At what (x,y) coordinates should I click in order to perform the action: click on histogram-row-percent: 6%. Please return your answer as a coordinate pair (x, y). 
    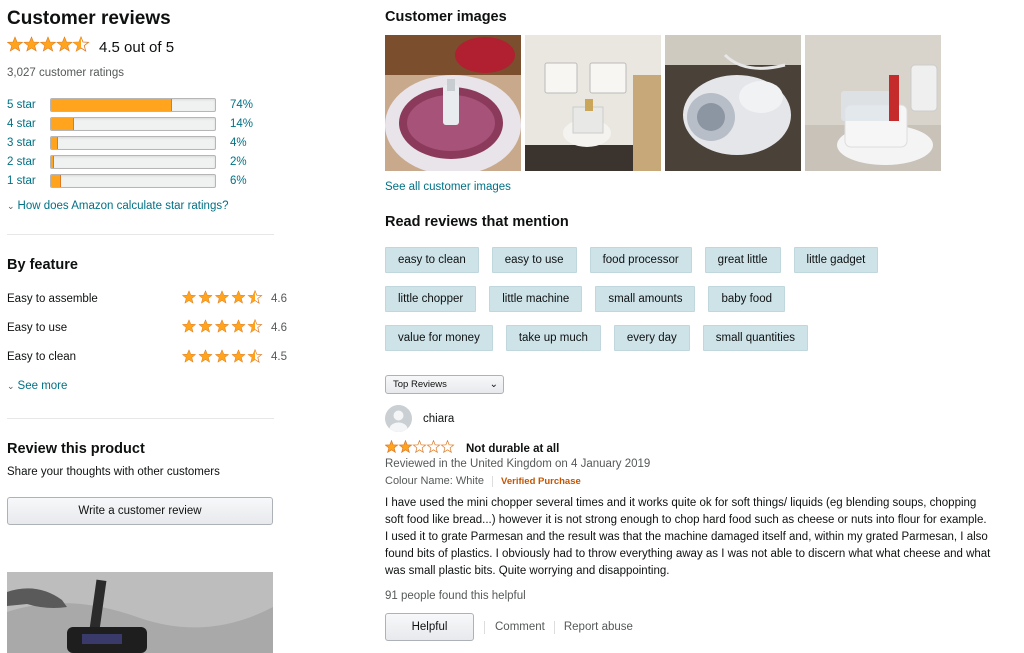
    Looking at the image, I should click on (238, 180).